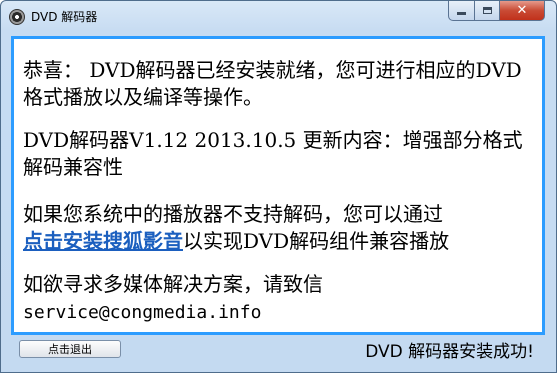  What do you see at coordinates (316, 241) in the screenshot?
I see `player-support-suffix: 以实现DVD解码组件兼容播放` at bounding box center [316, 241].